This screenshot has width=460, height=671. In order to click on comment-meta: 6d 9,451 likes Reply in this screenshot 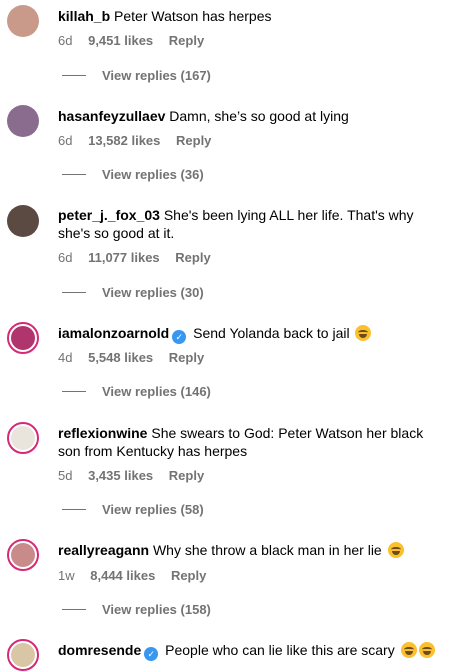, I will do `click(131, 40)`.